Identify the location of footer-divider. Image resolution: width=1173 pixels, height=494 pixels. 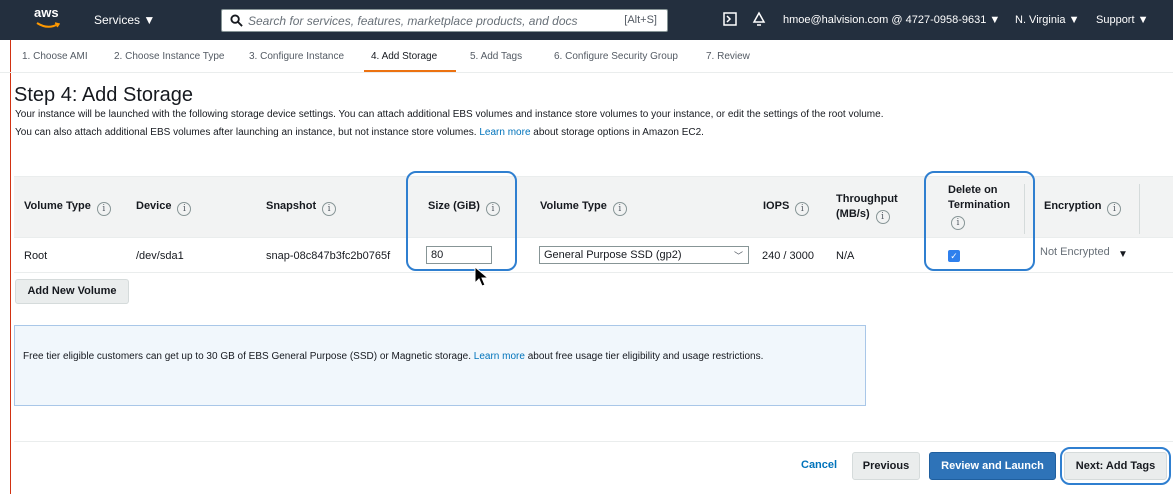
(593, 441).